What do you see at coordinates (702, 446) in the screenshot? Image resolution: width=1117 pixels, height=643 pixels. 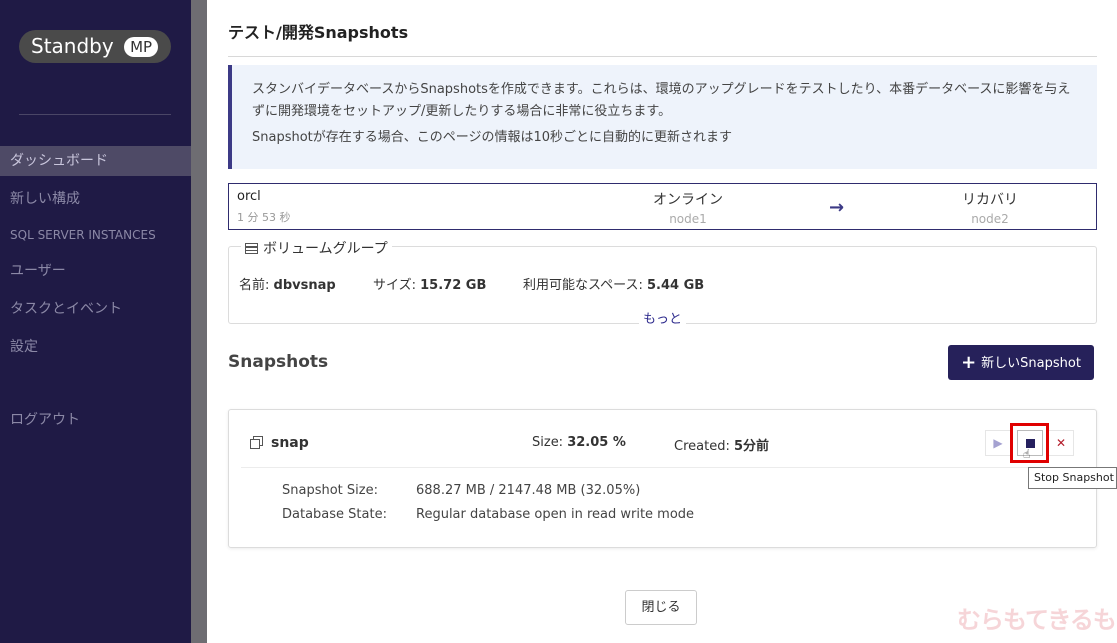 I see `snapshot-created-label: Created:` at bounding box center [702, 446].